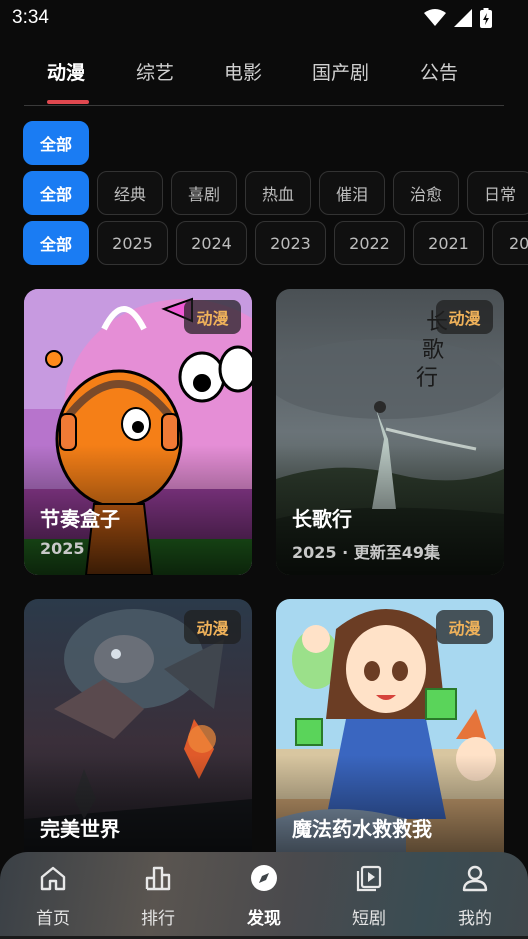  What do you see at coordinates (264, 919) in the screenshot?
I see `nav-label: 发现` at bounding box center [264, 919].